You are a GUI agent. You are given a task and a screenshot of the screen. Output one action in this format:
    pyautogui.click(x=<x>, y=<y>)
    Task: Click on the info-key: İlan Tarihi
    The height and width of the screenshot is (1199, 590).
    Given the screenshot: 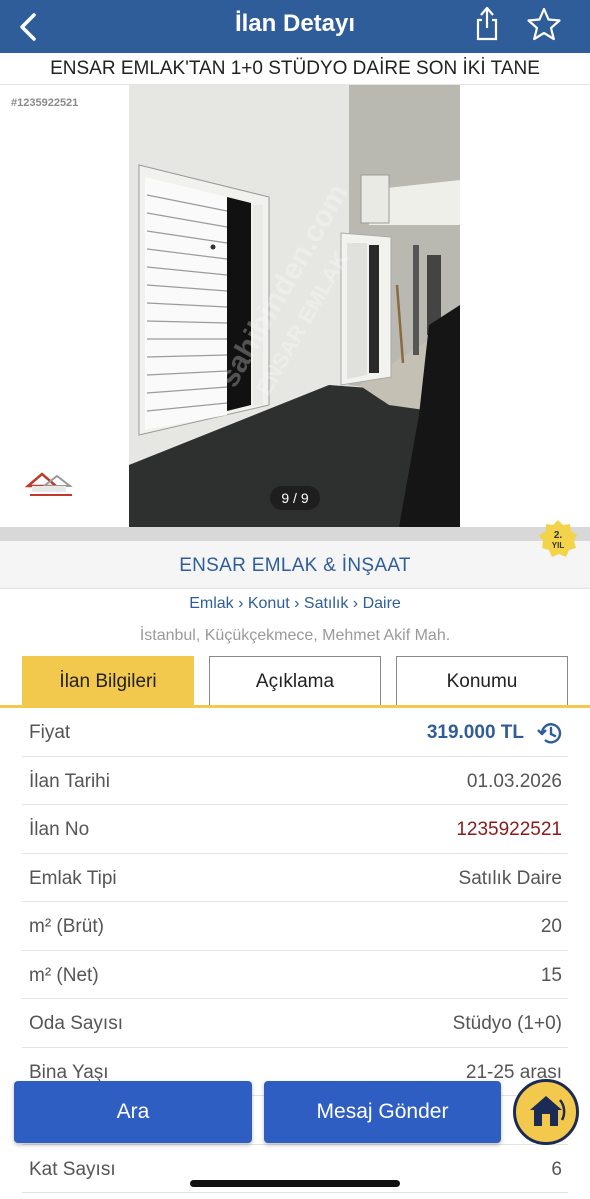 What is the action you would take?
    pyautogui.click(x=69, y=781)
    